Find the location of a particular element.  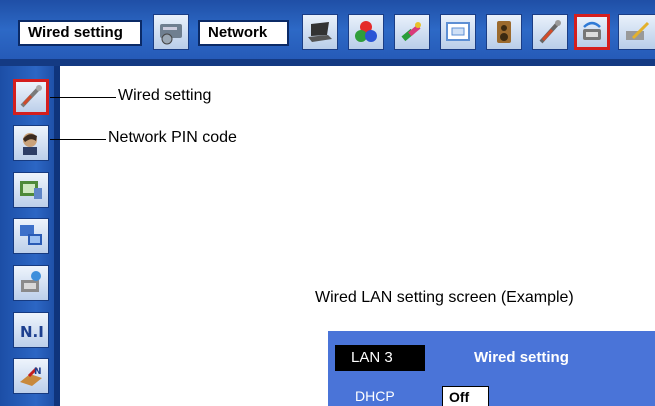

network-info-icon is located at coordinates (31, 190).